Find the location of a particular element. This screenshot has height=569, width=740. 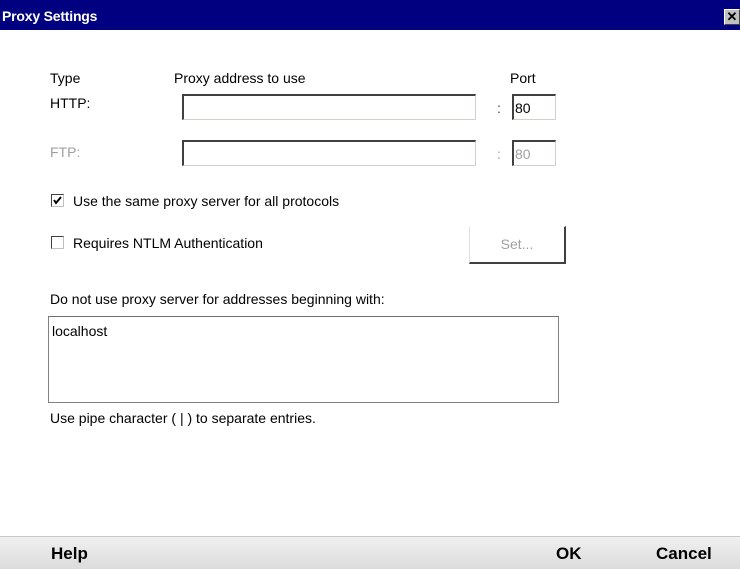

ntlm-checkbox is located at coordinates (57, 242).